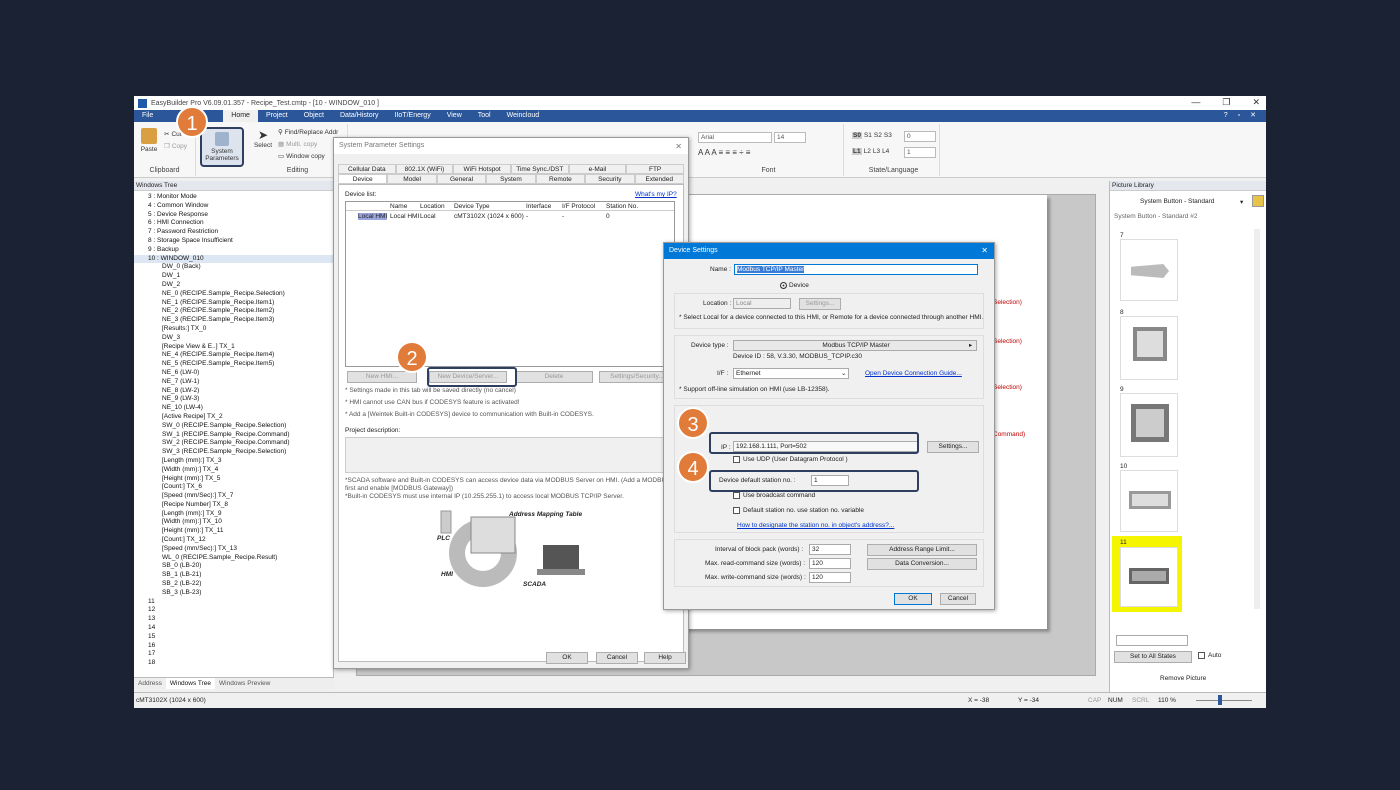  Describe the element at coordinates (1253, 116) in the screenshot. I see `close-doc-icon: ✕` at that location.